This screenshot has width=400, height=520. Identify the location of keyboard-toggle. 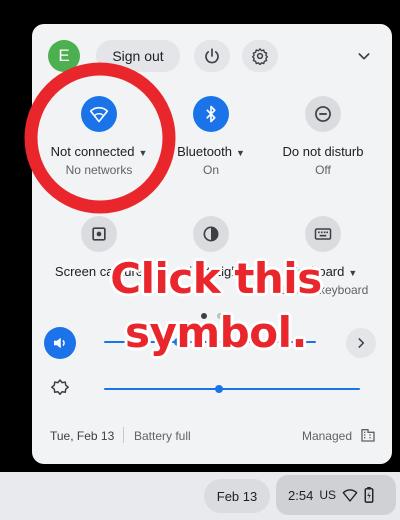
(323, 234).